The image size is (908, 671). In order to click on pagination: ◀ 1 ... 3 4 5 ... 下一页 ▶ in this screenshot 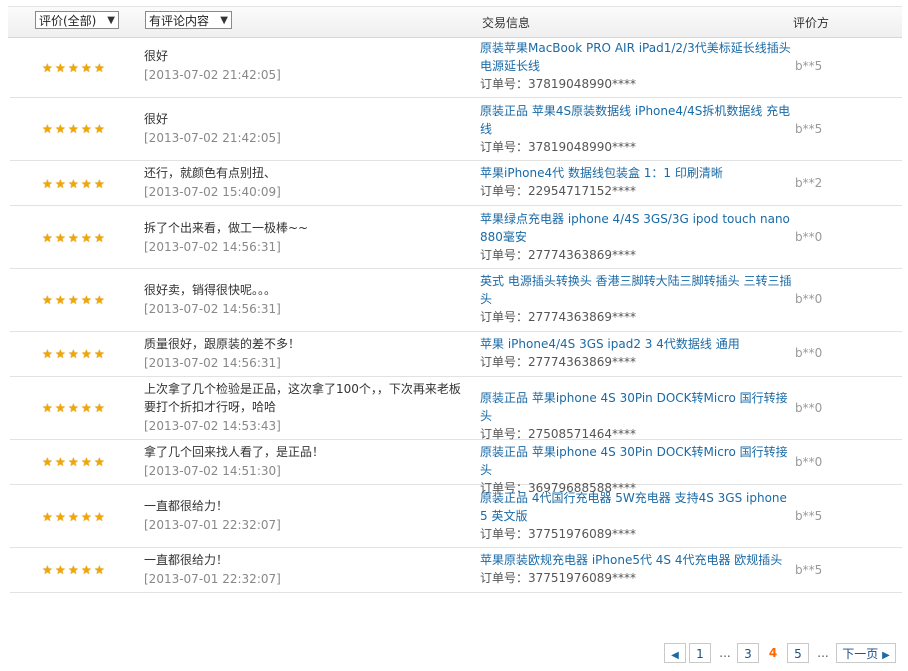, I will do `click(454, 655)`.